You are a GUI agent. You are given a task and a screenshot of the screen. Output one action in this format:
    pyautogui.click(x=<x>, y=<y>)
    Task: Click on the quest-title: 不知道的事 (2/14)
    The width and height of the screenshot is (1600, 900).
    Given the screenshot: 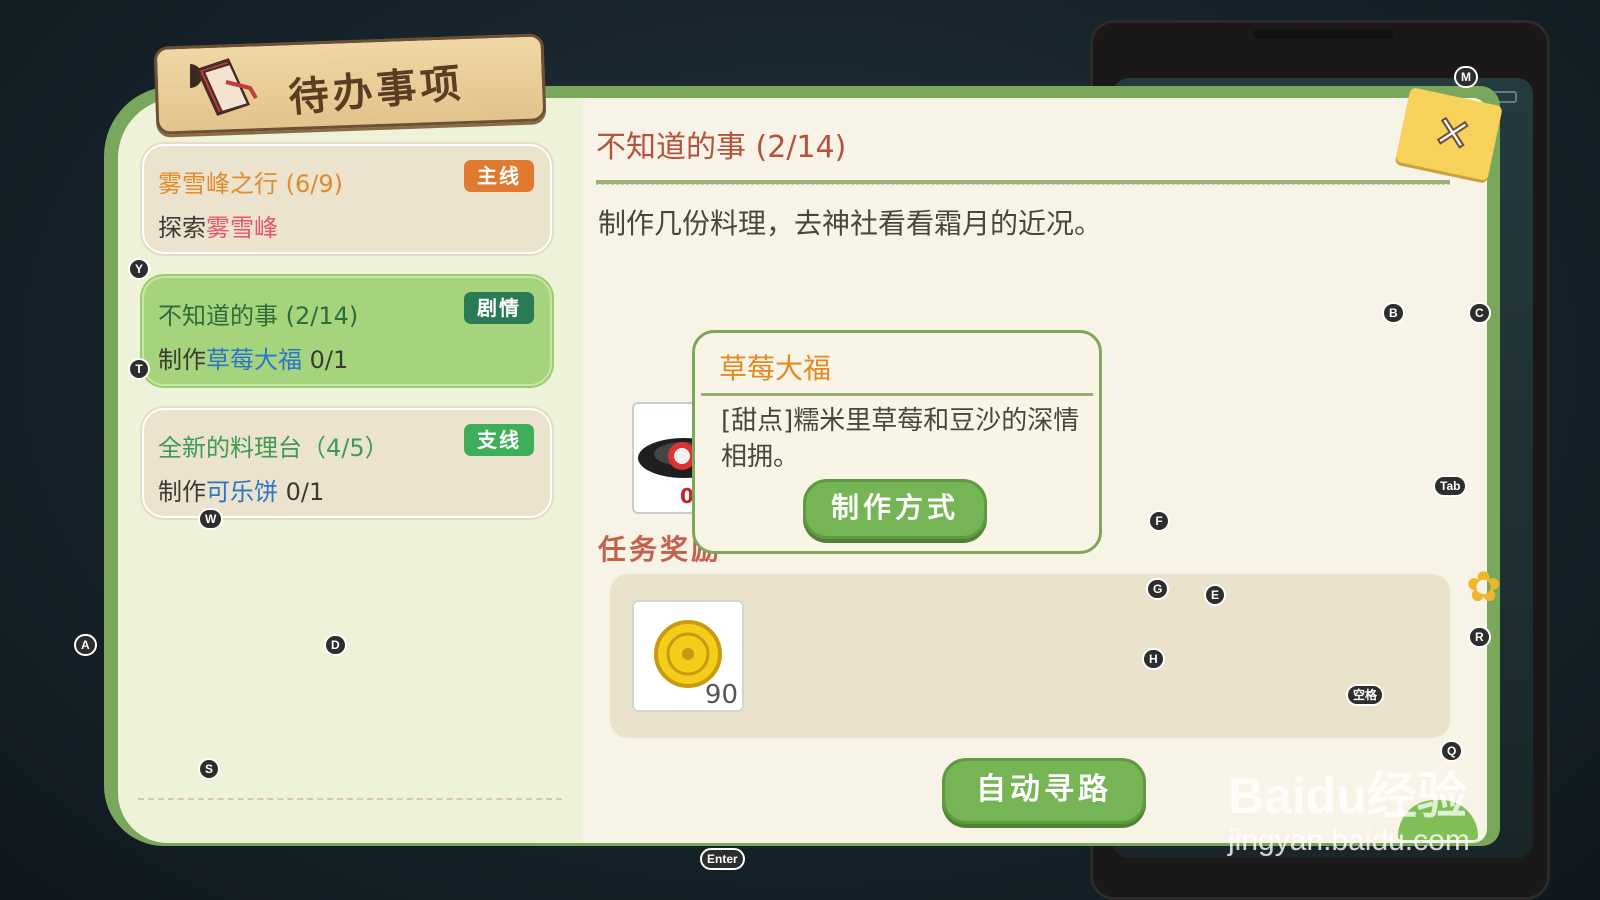 What is the action you would take?
    pyautogui.click(x=258, y=316)
    